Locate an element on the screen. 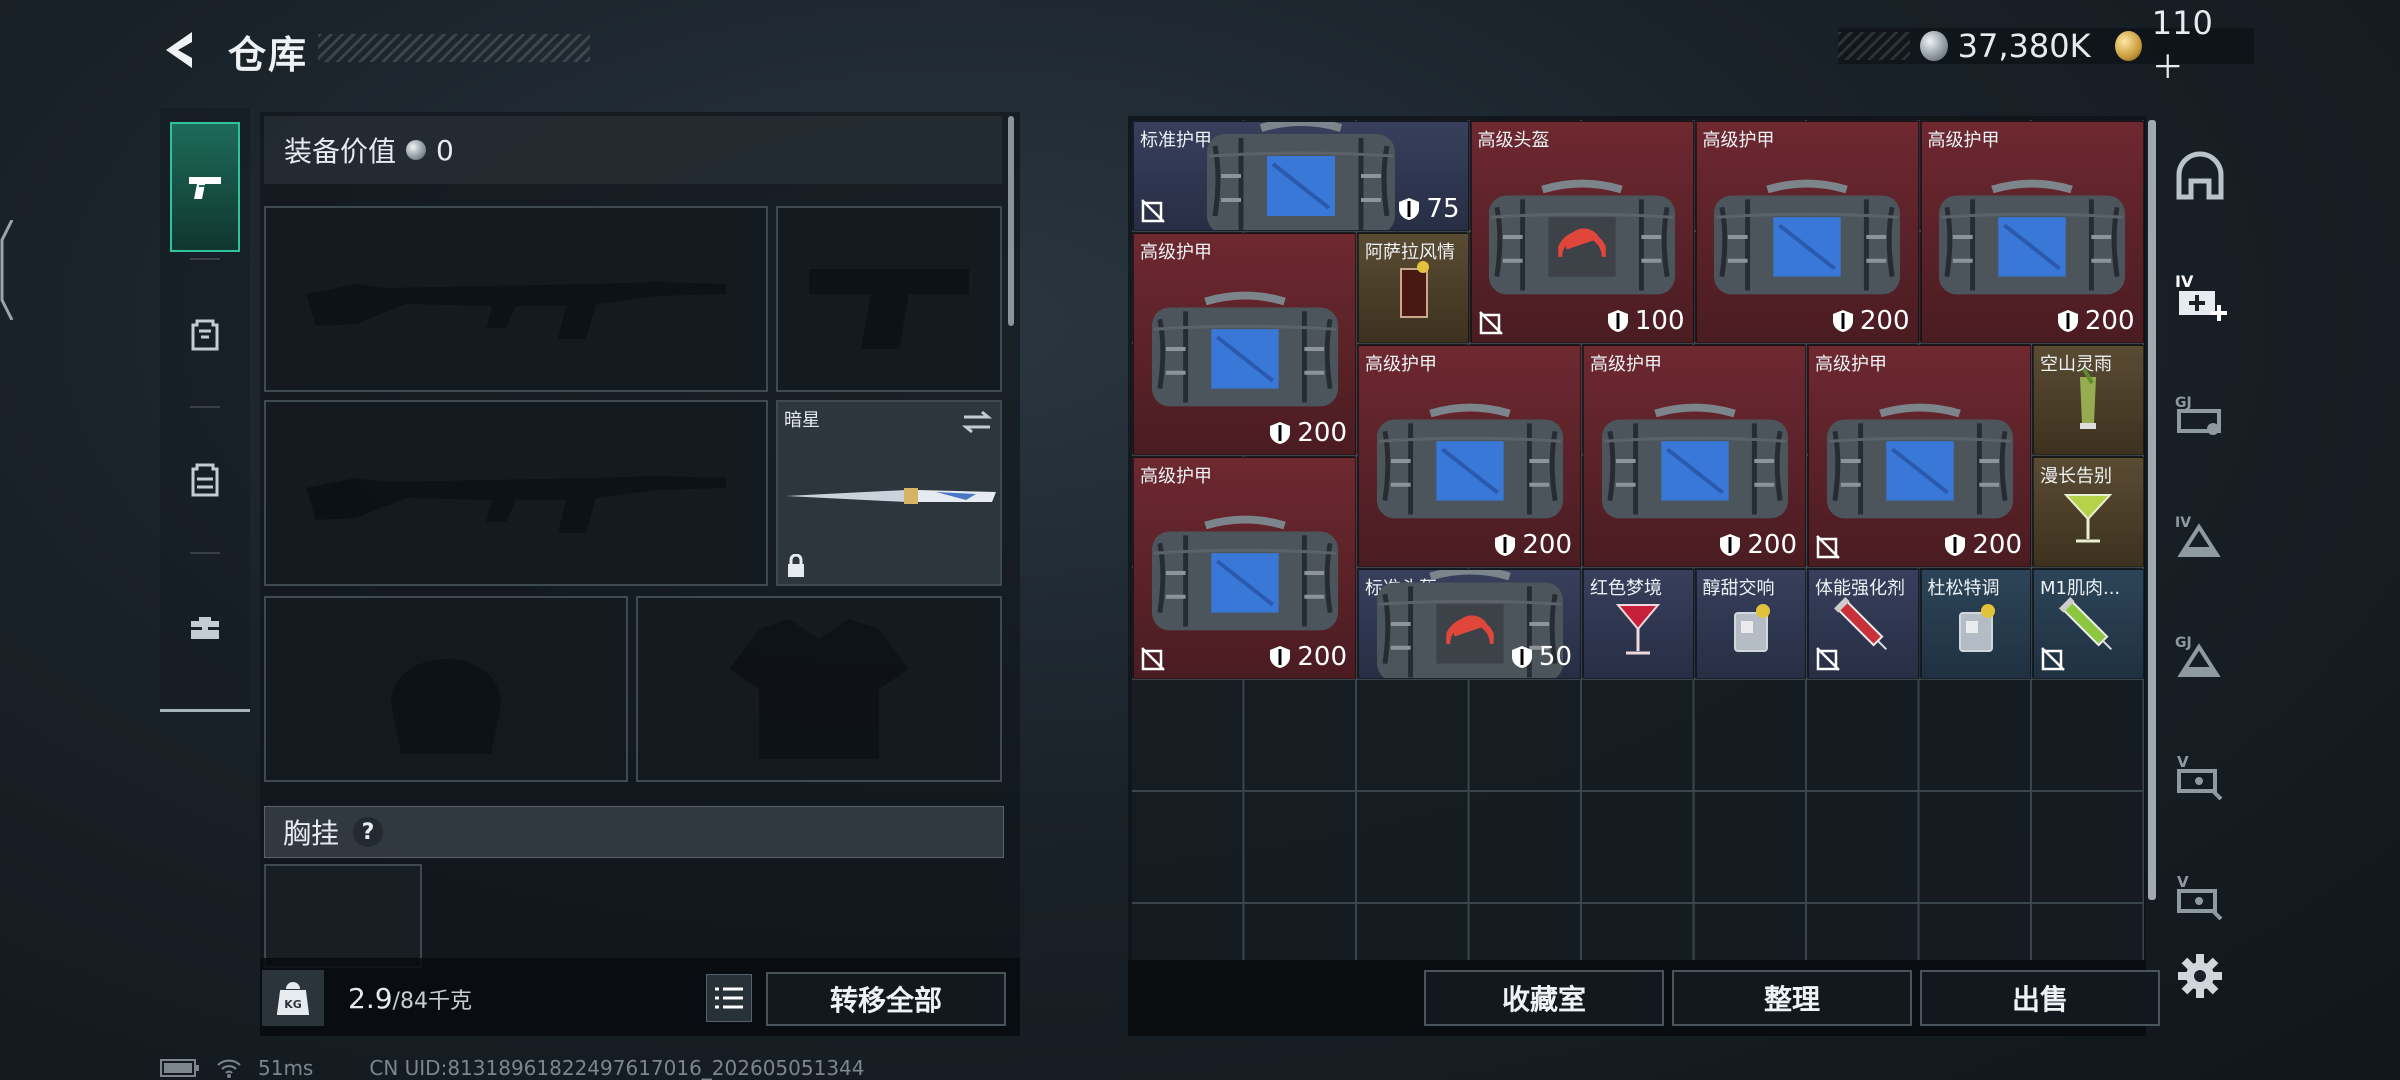 The height and width of the screenshot is (1080, 2400). chest-rig-slot is located at coordinates (343, 916).